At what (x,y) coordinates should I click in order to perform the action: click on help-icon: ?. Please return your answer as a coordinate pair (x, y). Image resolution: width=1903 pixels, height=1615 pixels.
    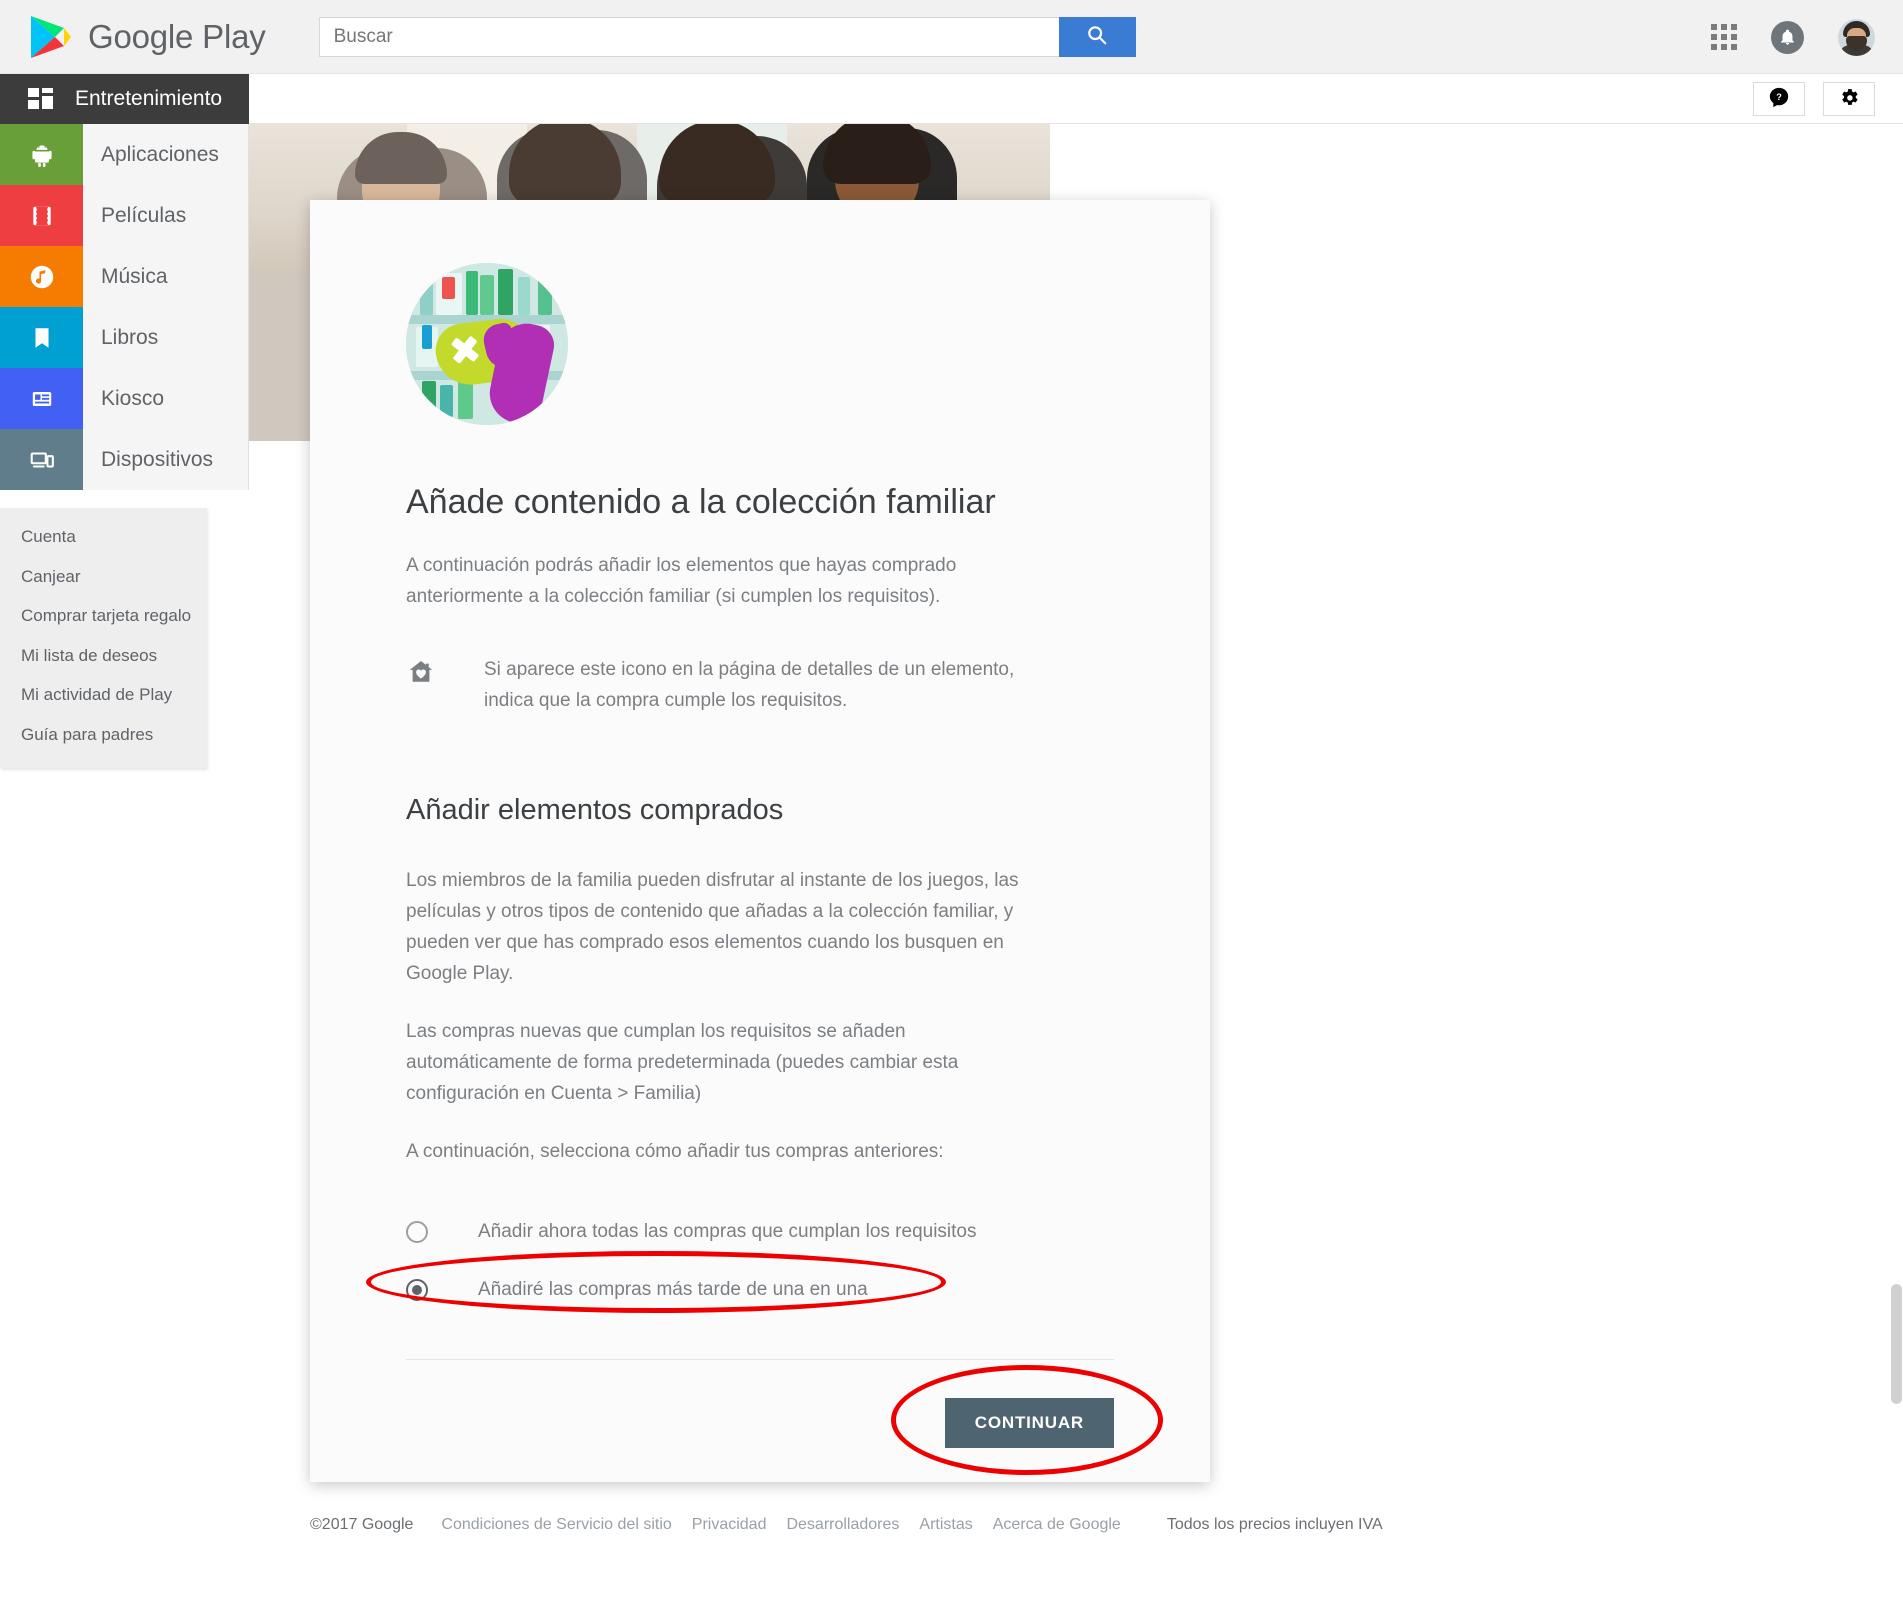
    Looking at the image, I should click on (1779, 99).